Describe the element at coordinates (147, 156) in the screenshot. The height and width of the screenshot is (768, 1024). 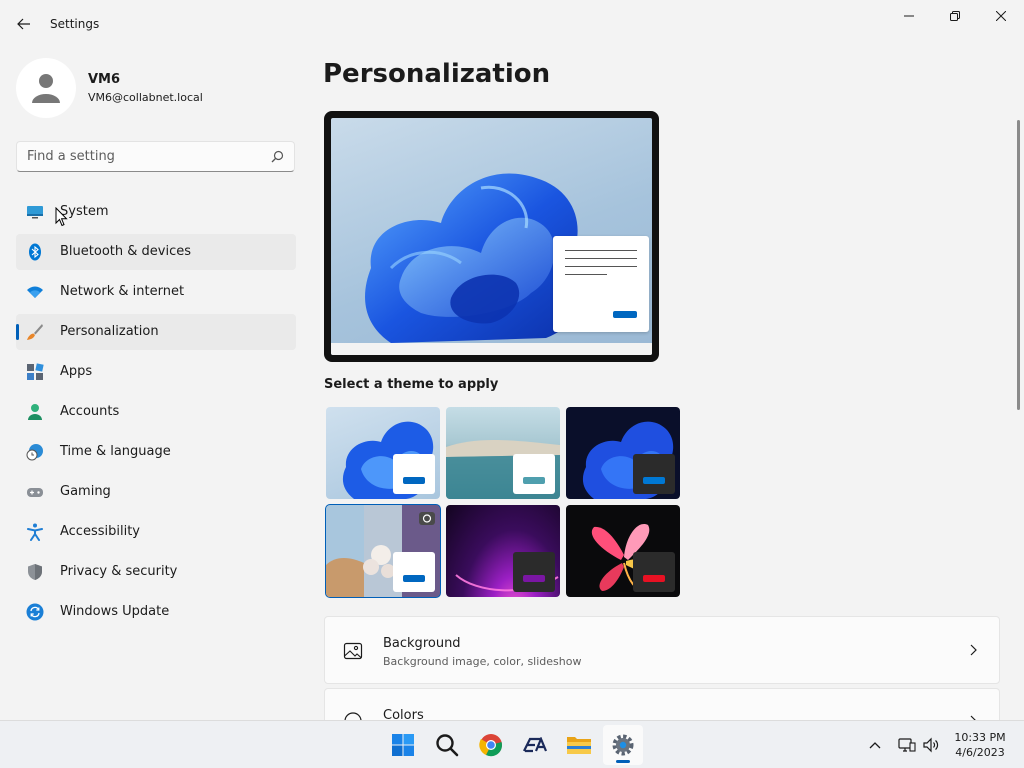
I see `search-input` at that location.